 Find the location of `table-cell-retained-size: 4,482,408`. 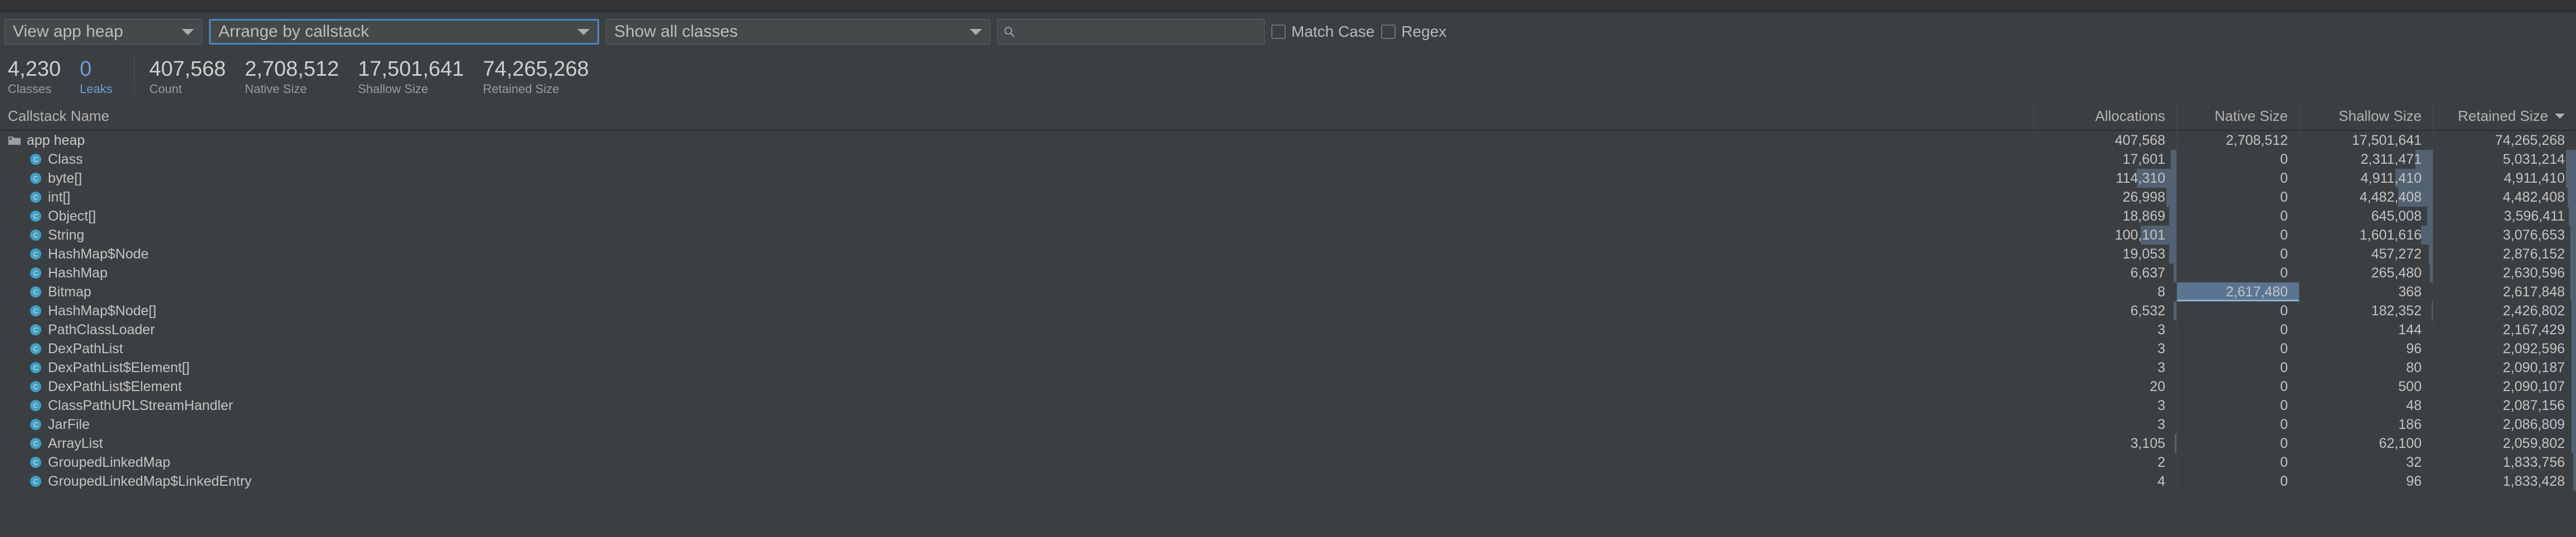

table-cell-retained-size: 4,482,408 is located at coordinates (2504, 197).